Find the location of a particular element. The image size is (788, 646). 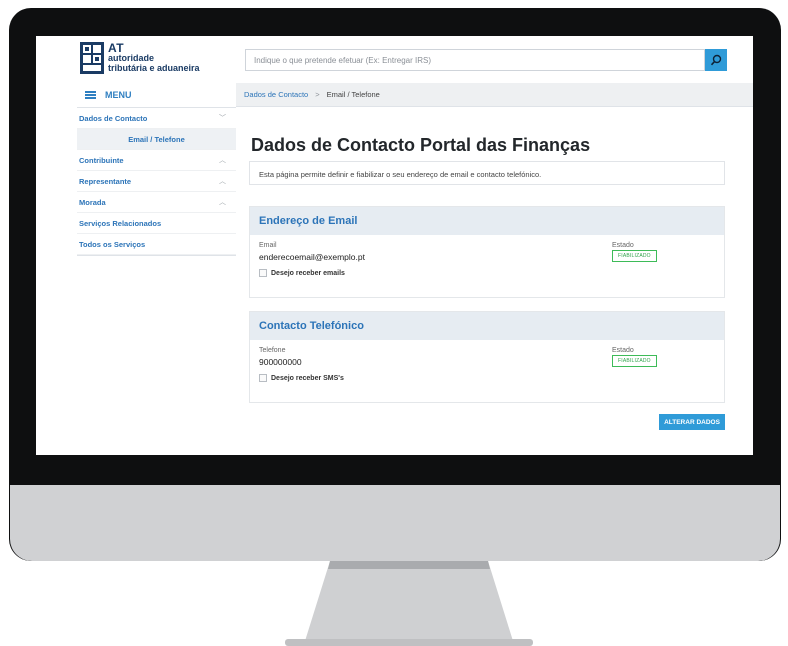

sidebar-item-dados-de-contacto: Dados de Contacto ﹀ is located at coordinates (156, 118).